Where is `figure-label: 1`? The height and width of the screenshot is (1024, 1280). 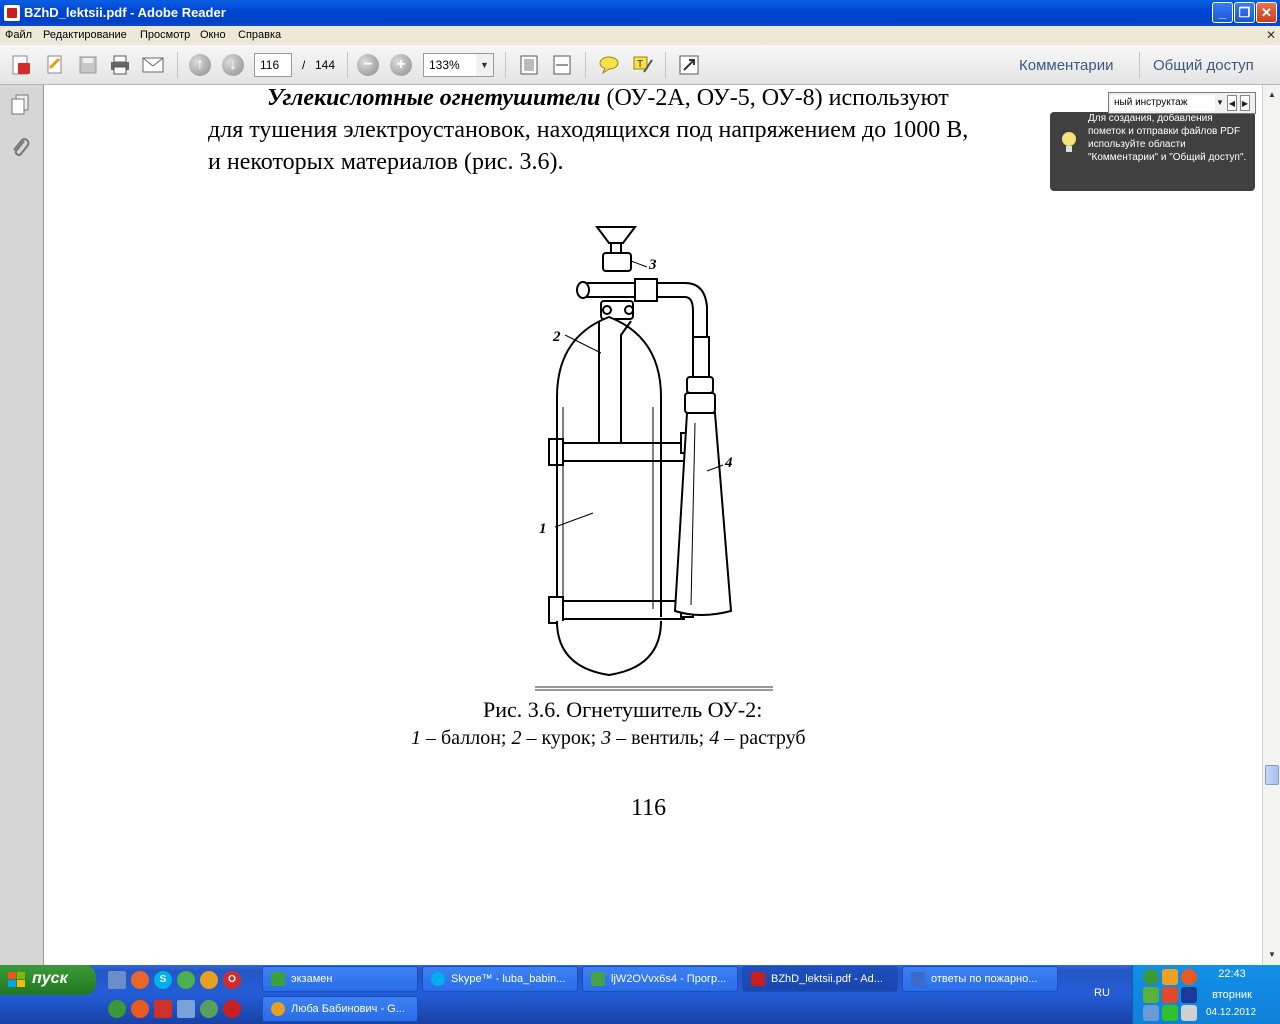 figure-label: 1 is located at coordinates (543, 529).